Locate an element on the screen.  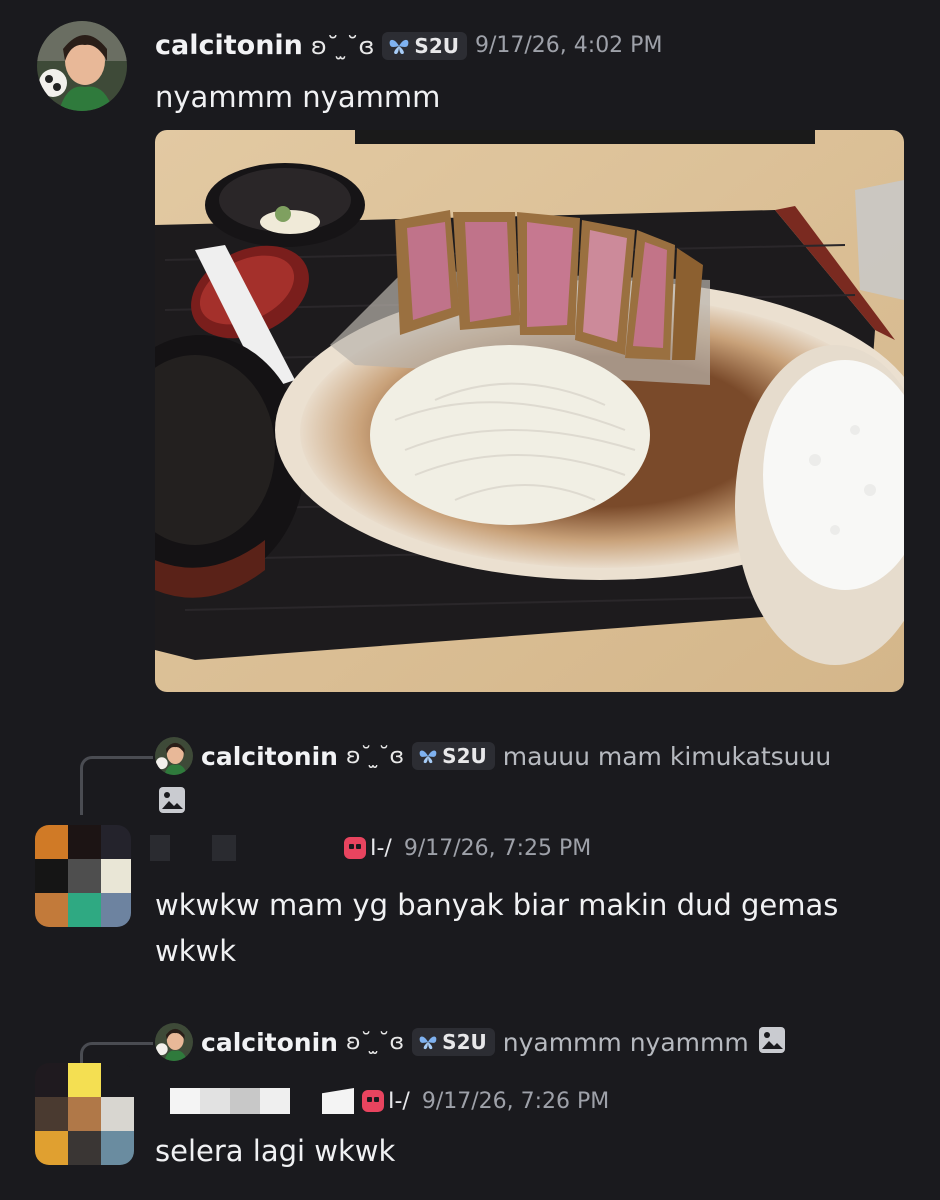
server-tag: S2U is located at coordinates (424, 45).